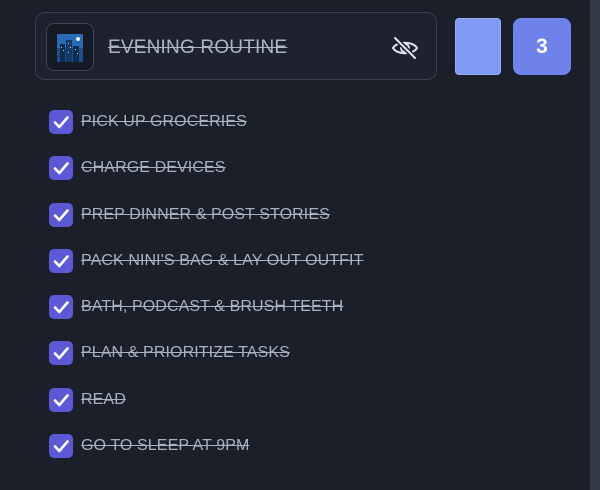  What do you see at coordinates (198, 47) in the screenshot?
I see `routine-title: EVENING ROUTINE` at bounding box center [198, 47].